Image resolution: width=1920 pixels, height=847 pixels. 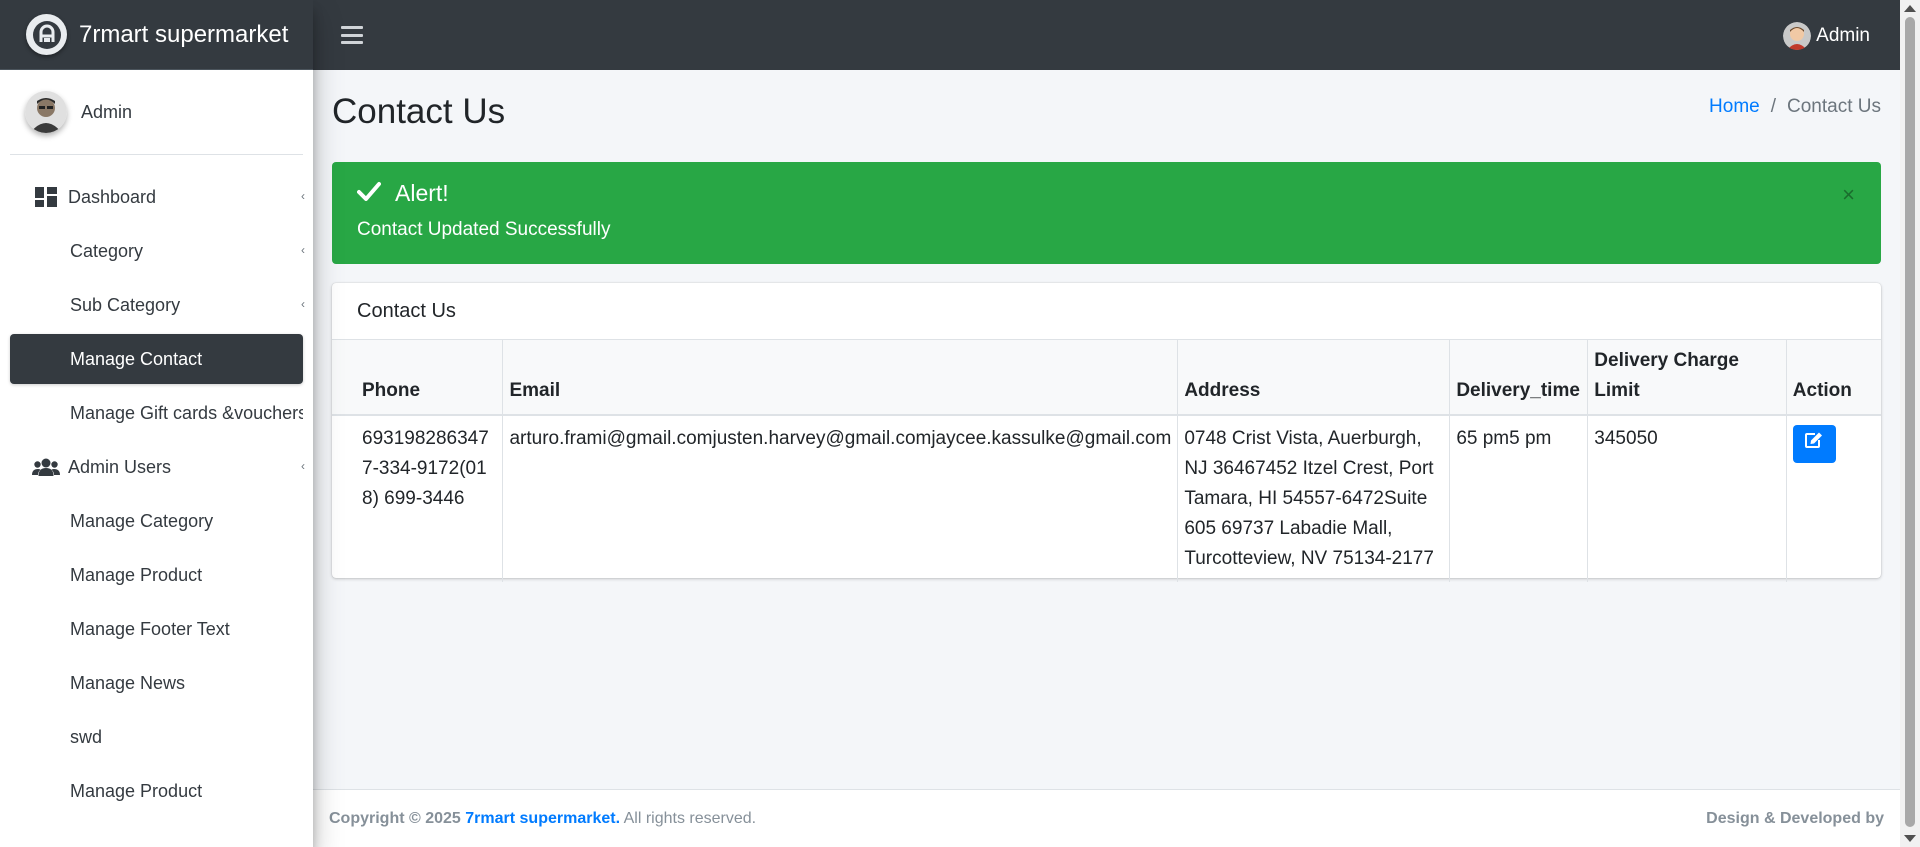 I want to click on sidebar-item-sub-category: Sub Category ‹, so click(x=157, y=305).